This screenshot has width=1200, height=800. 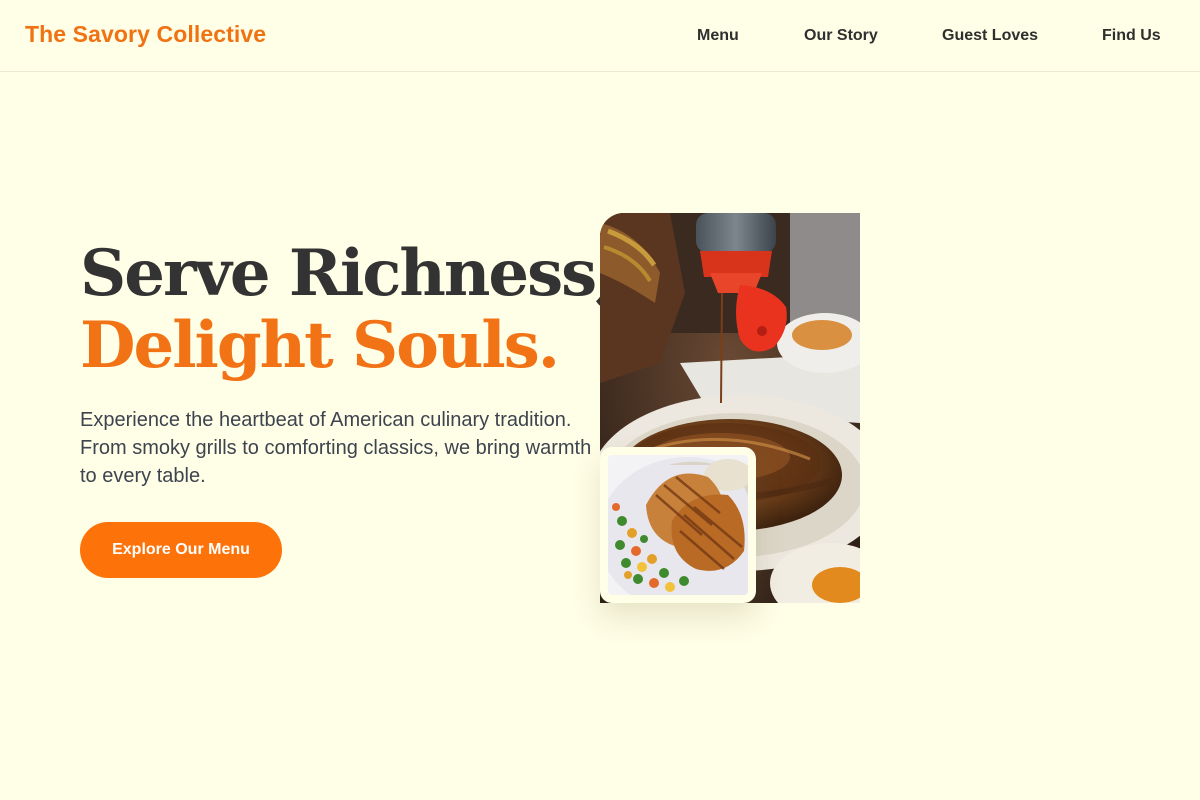 What do you see at coordinates (718, 36) in the screenshot?
I see `nav-item-menu: Menu` at bounding box center [718, 36].